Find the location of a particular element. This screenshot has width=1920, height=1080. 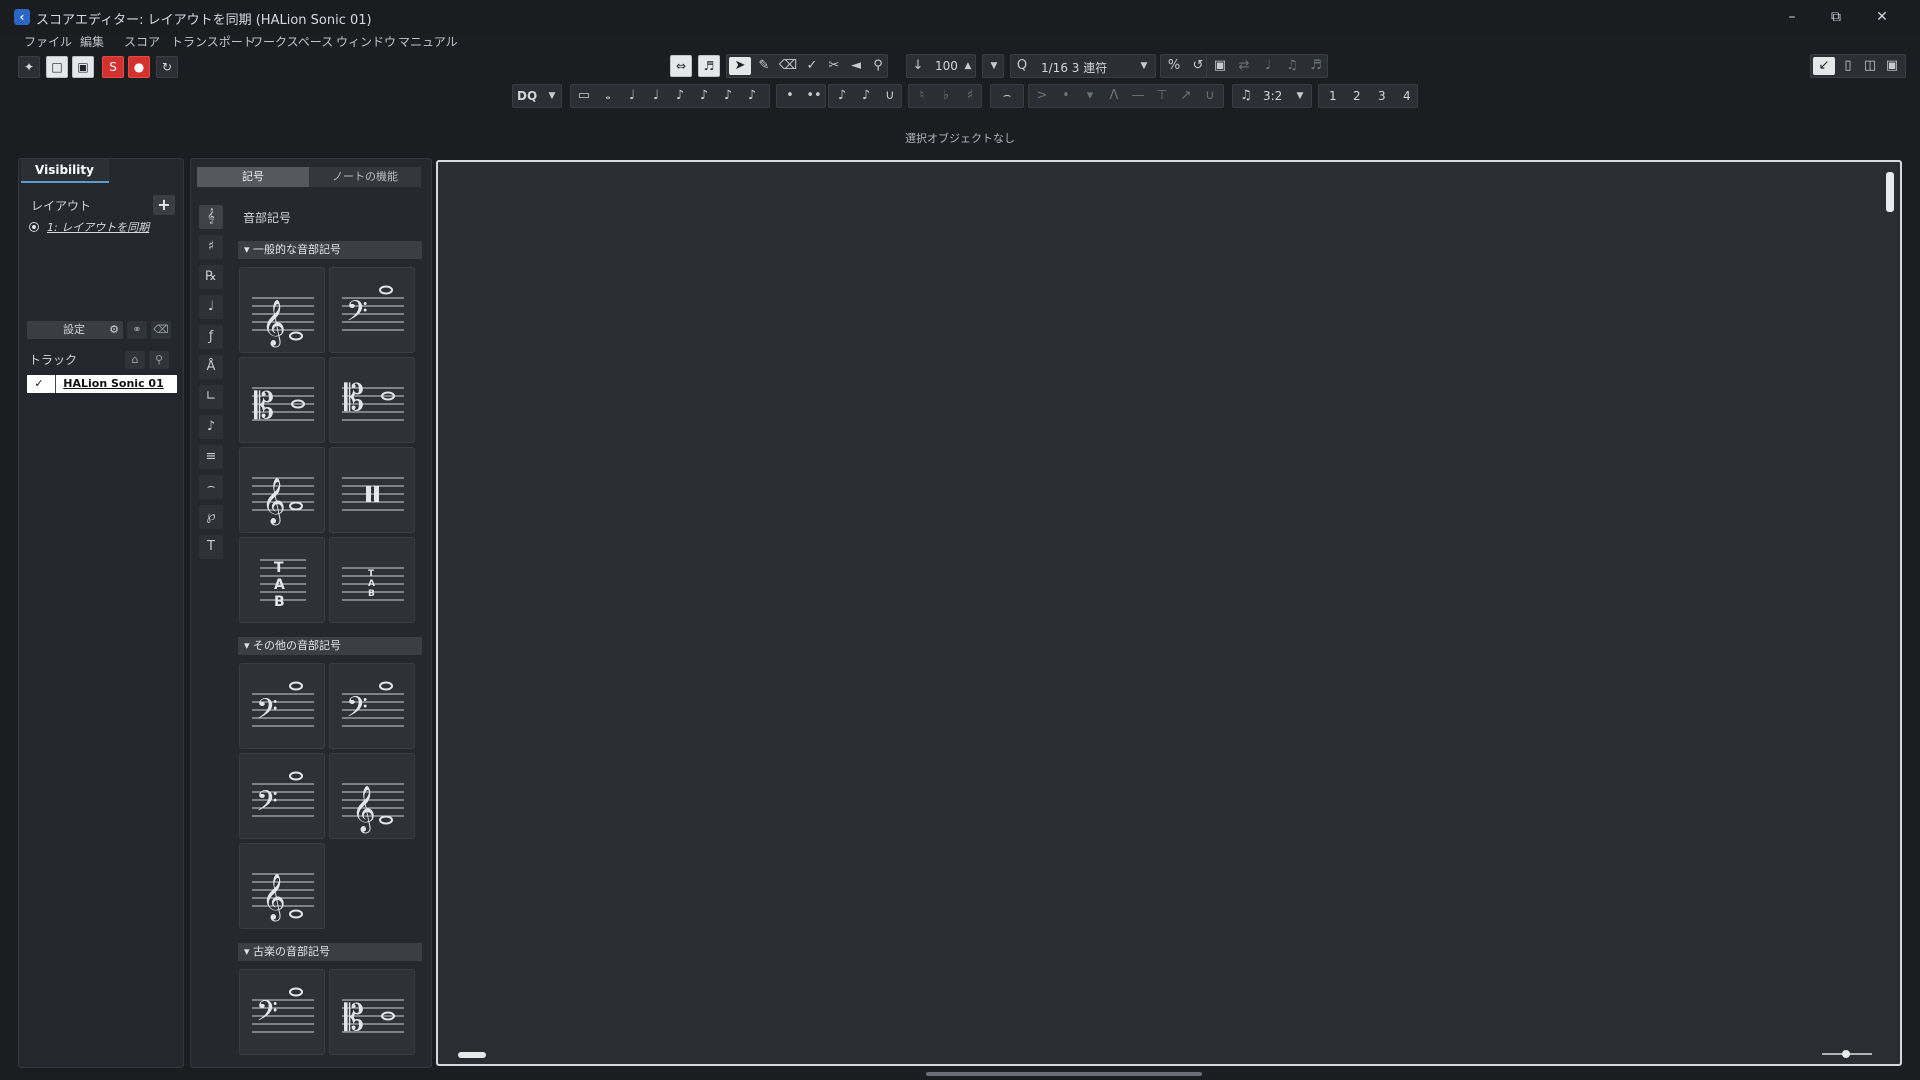

split-icon: ⇔ is located at coordinates (681, 66).